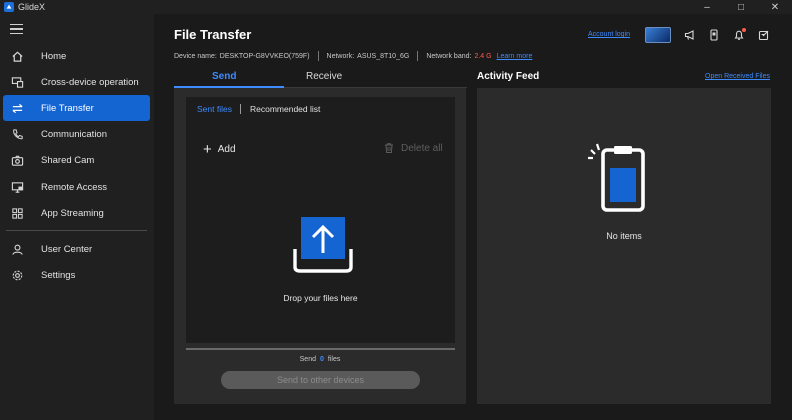 The height and width of the screenshot is (420, 792). I want to click on tab-receive: Receive, so click(324, 76).